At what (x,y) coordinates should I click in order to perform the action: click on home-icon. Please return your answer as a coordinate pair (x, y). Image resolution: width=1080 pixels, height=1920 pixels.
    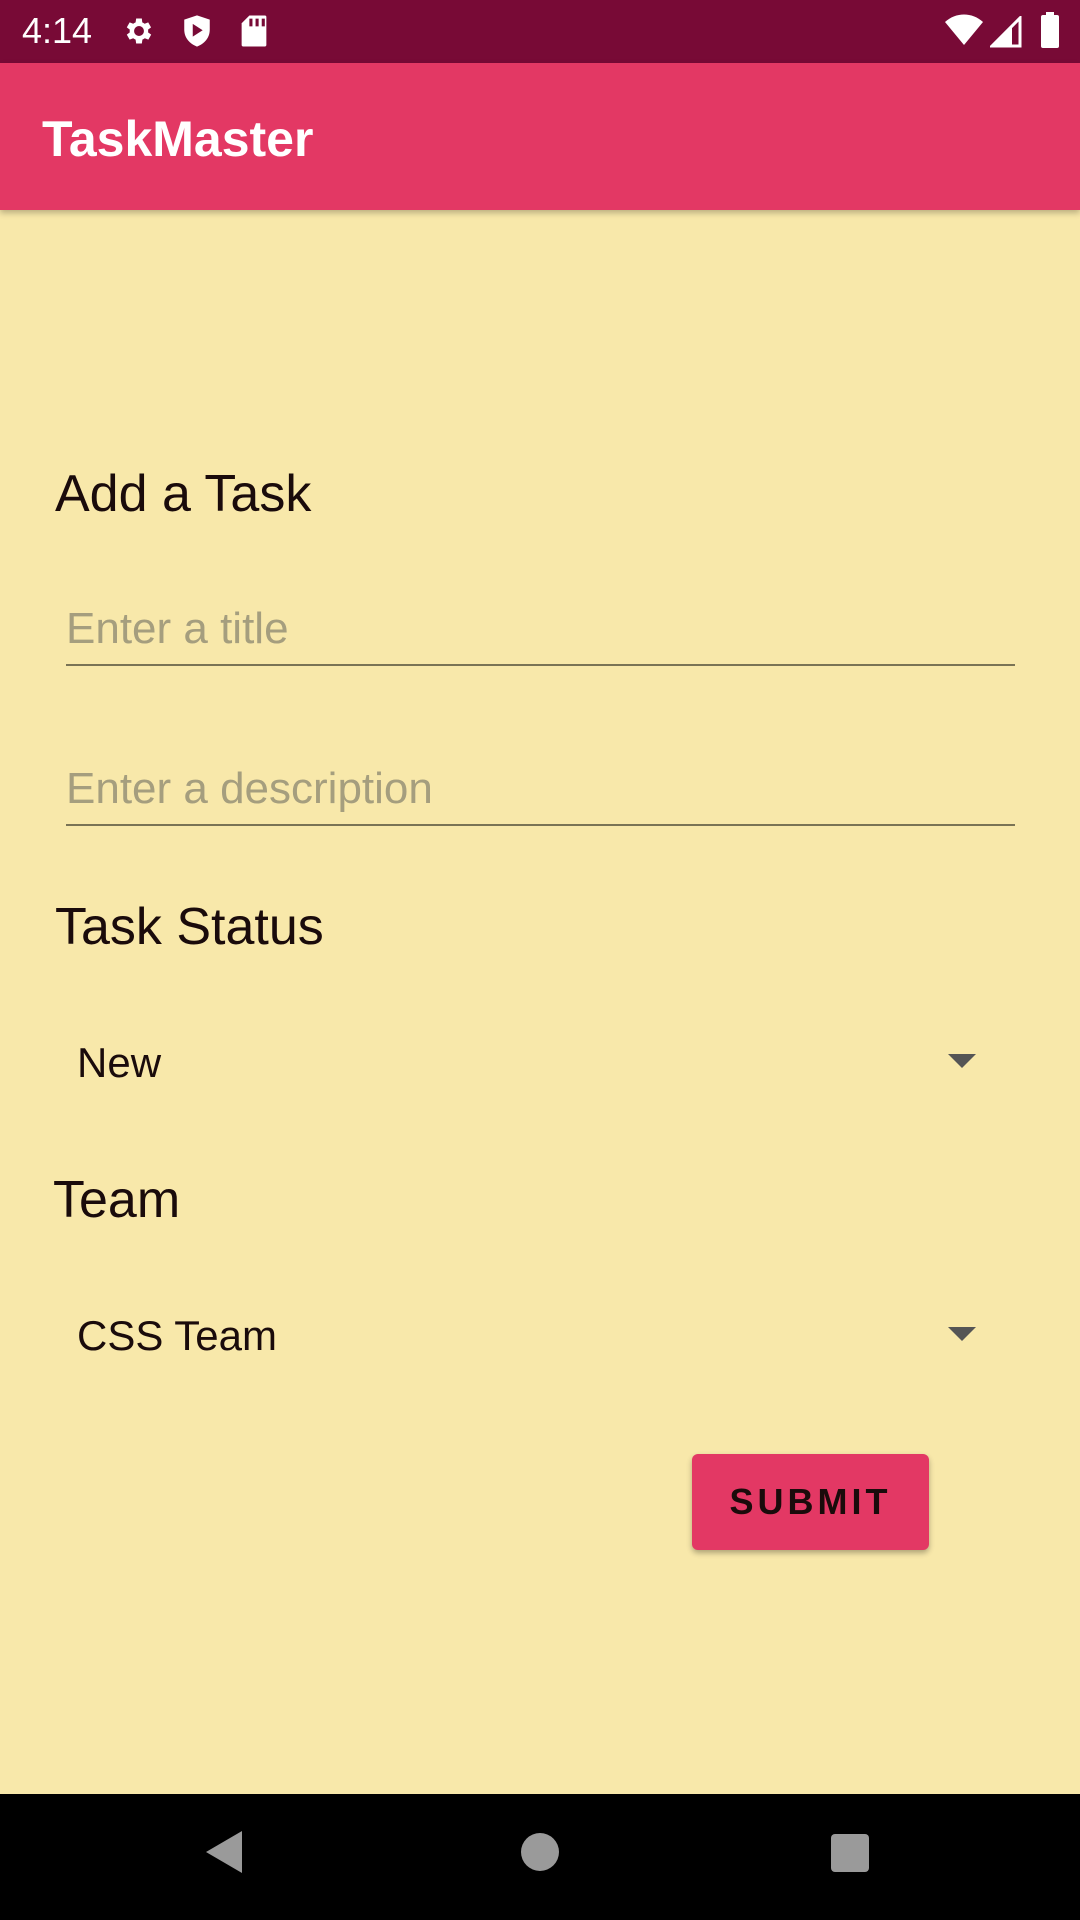
    Looking at the image, I should click on (540, 1852).